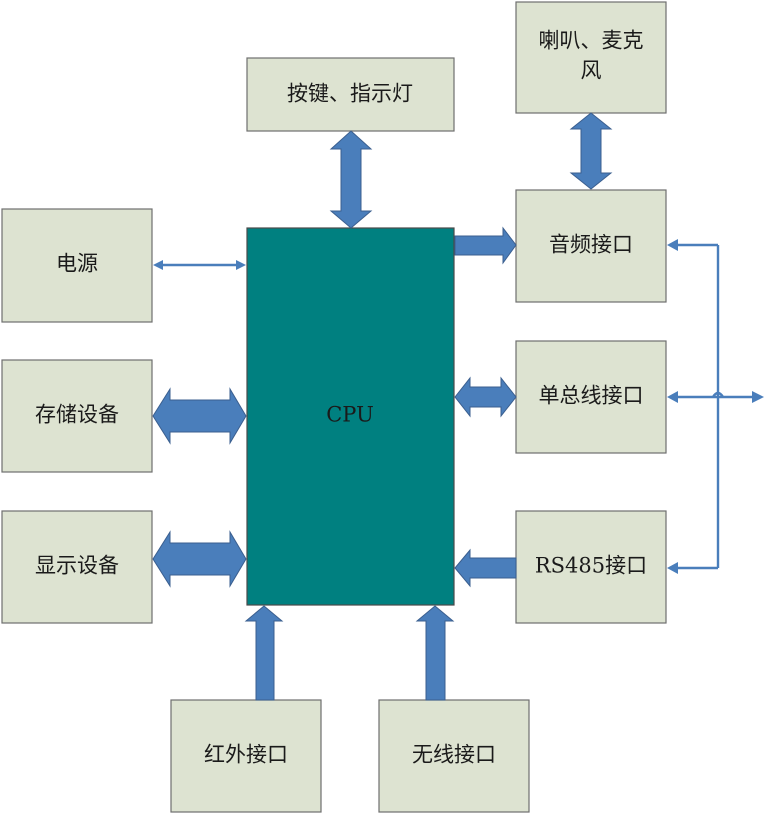 The image size is (765, 814). What do you see at coordinates (435, 653) in the screenshot?
I see `wireless-cpu-arrow` at bounding box center [435, 653].